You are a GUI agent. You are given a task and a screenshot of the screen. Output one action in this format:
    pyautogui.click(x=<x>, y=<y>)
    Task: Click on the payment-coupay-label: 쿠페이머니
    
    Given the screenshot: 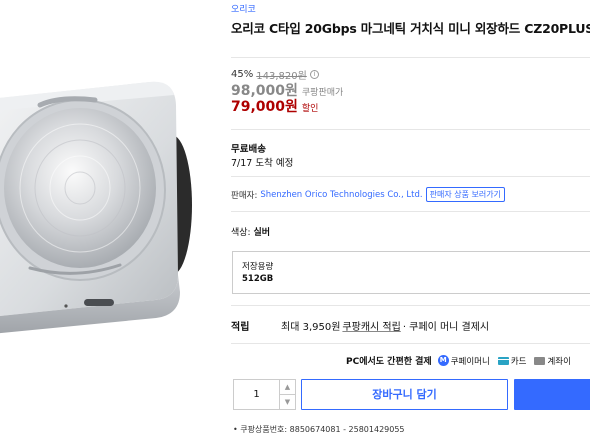 What is the action you would take?
    pyautogui.click(x=470, y=361)
    